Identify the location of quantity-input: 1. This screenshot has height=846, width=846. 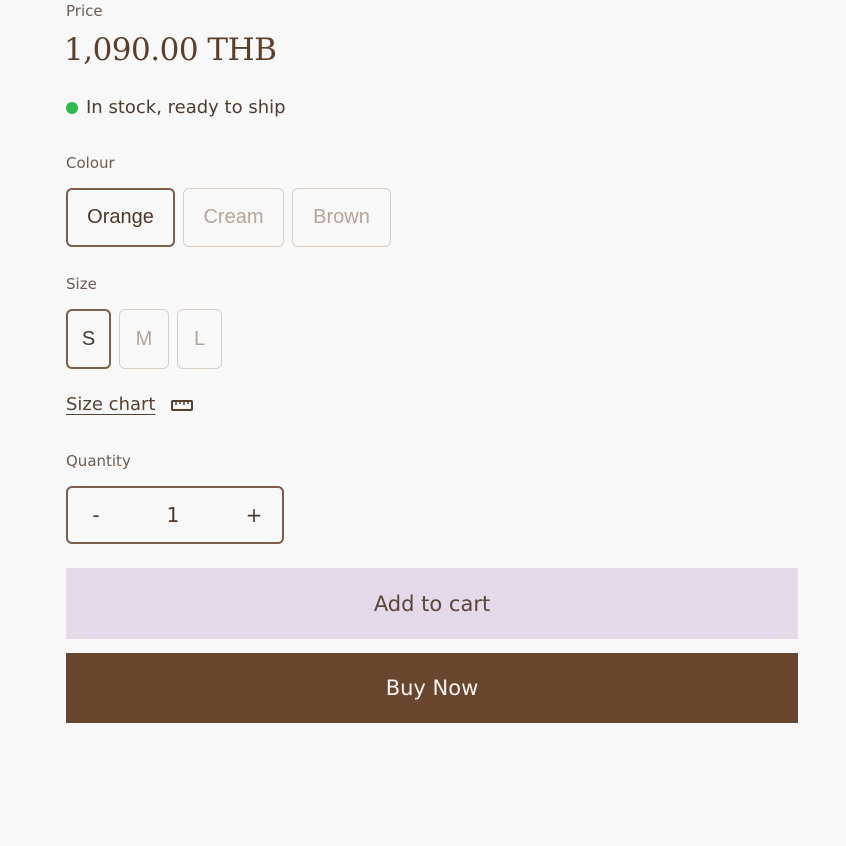
(173, 515).